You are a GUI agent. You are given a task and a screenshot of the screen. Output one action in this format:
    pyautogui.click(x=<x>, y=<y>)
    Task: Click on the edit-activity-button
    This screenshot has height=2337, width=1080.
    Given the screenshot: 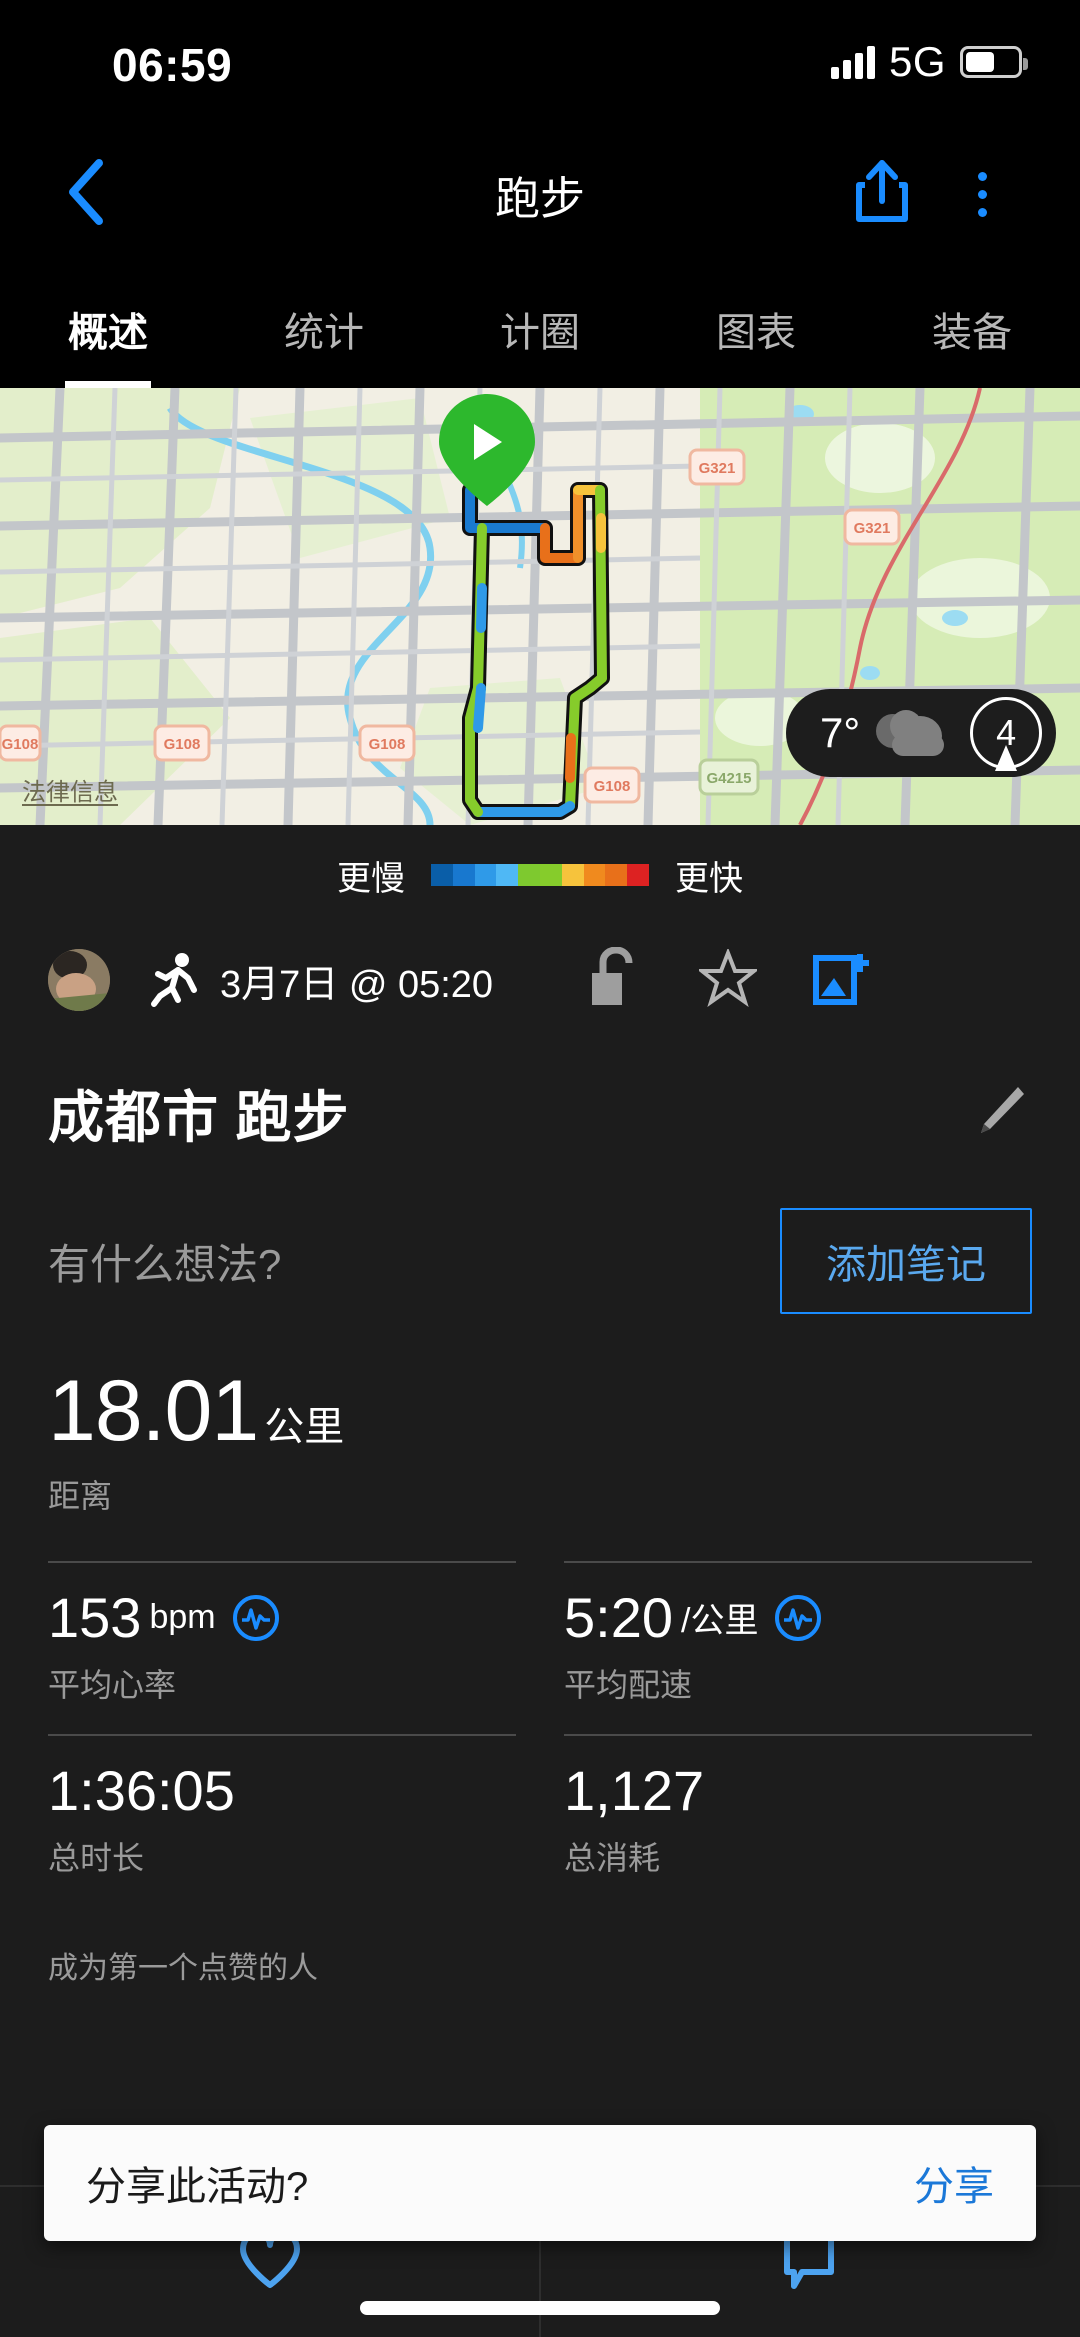 What is the action you would take?
    pyautogui.click(x=1000, y=1114)
    